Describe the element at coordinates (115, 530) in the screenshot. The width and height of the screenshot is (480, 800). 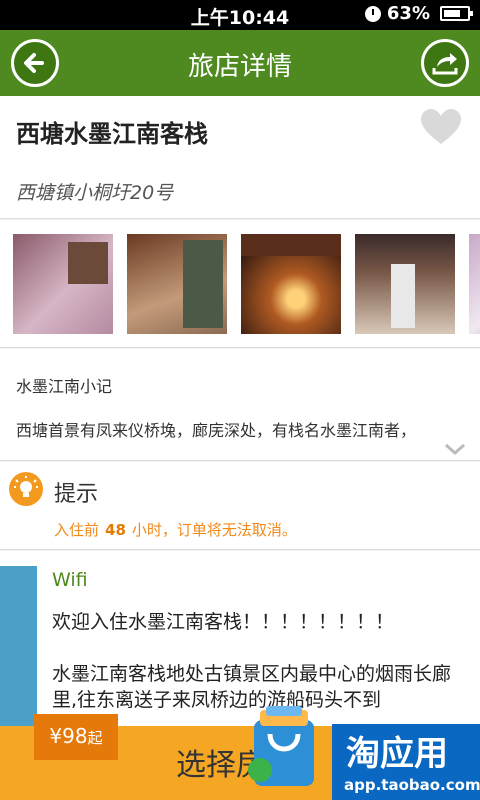
I see `cancellation-hours: 48` at that location.